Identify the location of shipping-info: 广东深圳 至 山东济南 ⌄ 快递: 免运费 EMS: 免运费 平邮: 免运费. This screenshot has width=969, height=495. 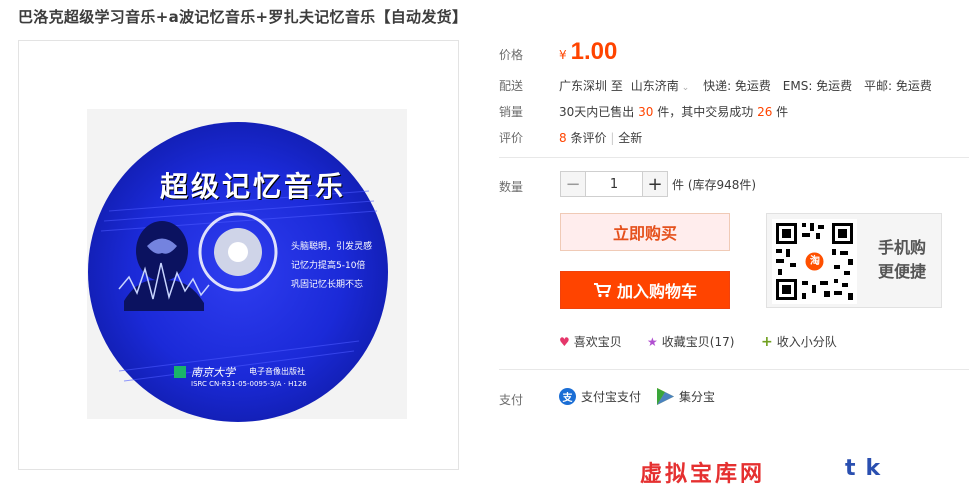
(745, 85).